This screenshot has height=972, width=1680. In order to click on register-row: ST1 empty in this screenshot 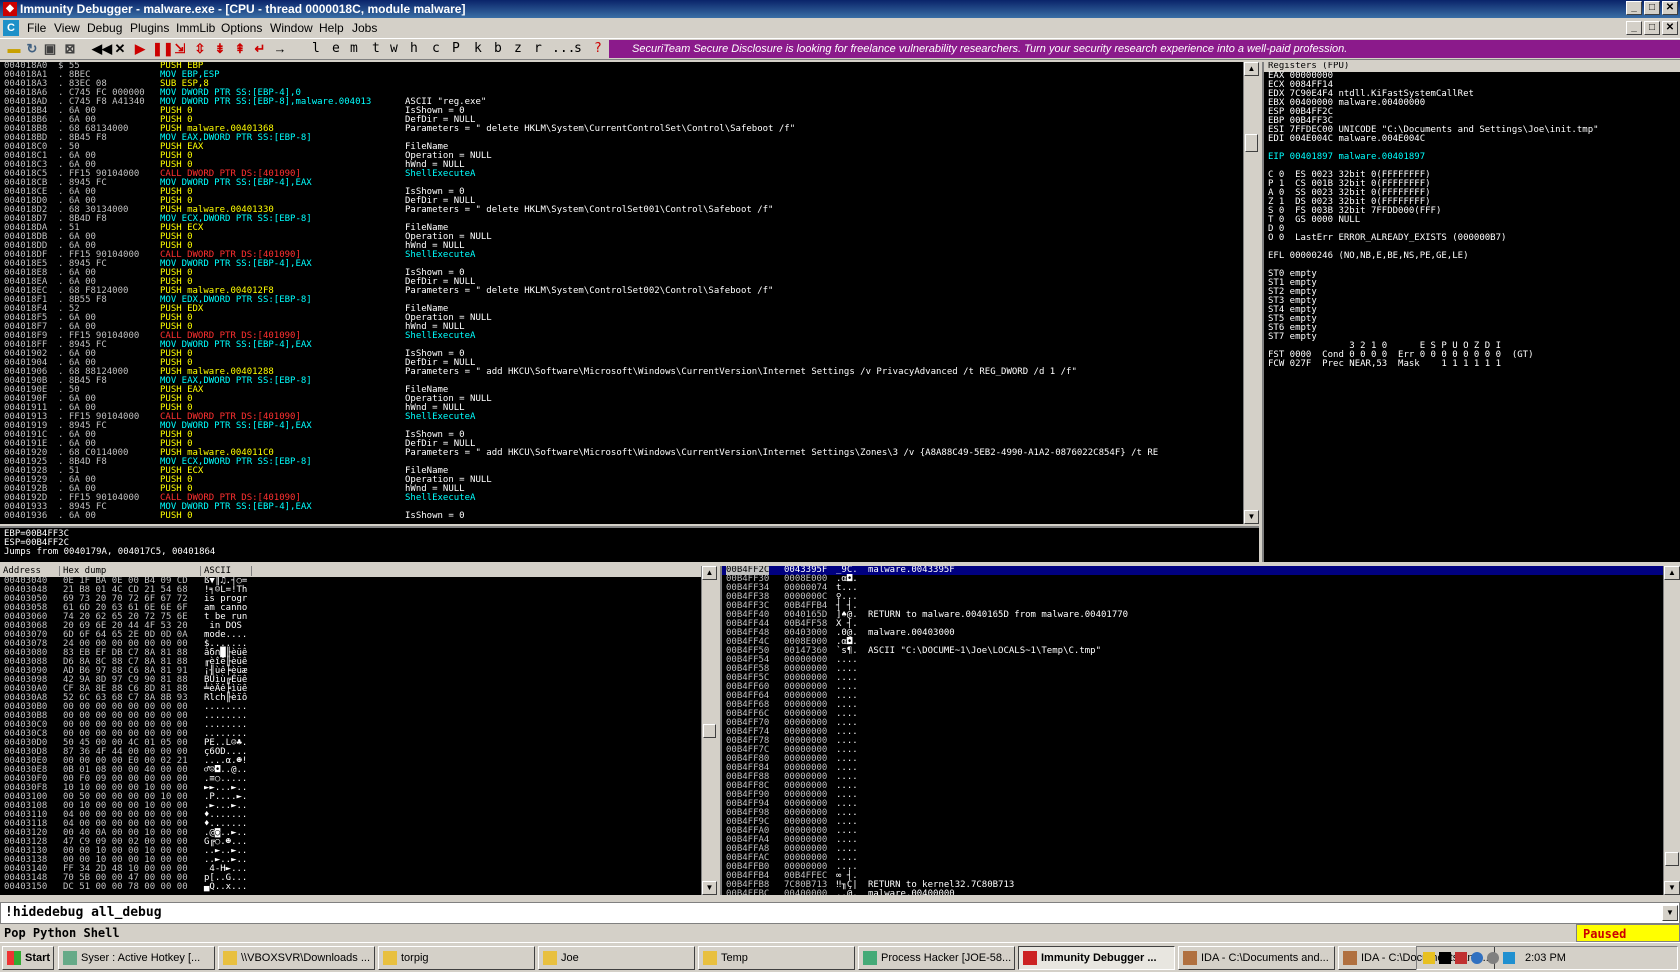, I will do `click(1472, 283)`.